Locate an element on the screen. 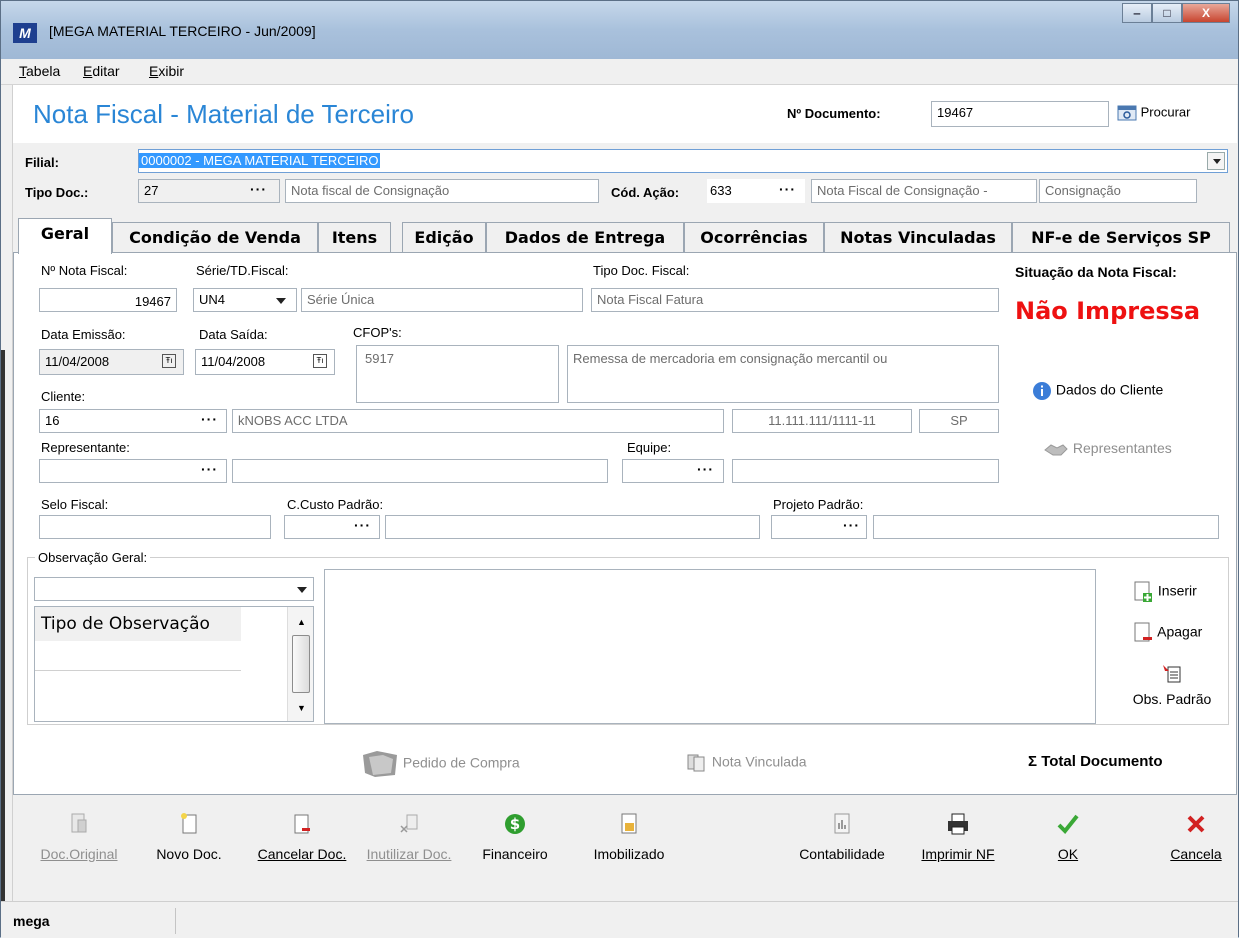  equipe-lookup-button: ··· is located at coordinates (705, 469).